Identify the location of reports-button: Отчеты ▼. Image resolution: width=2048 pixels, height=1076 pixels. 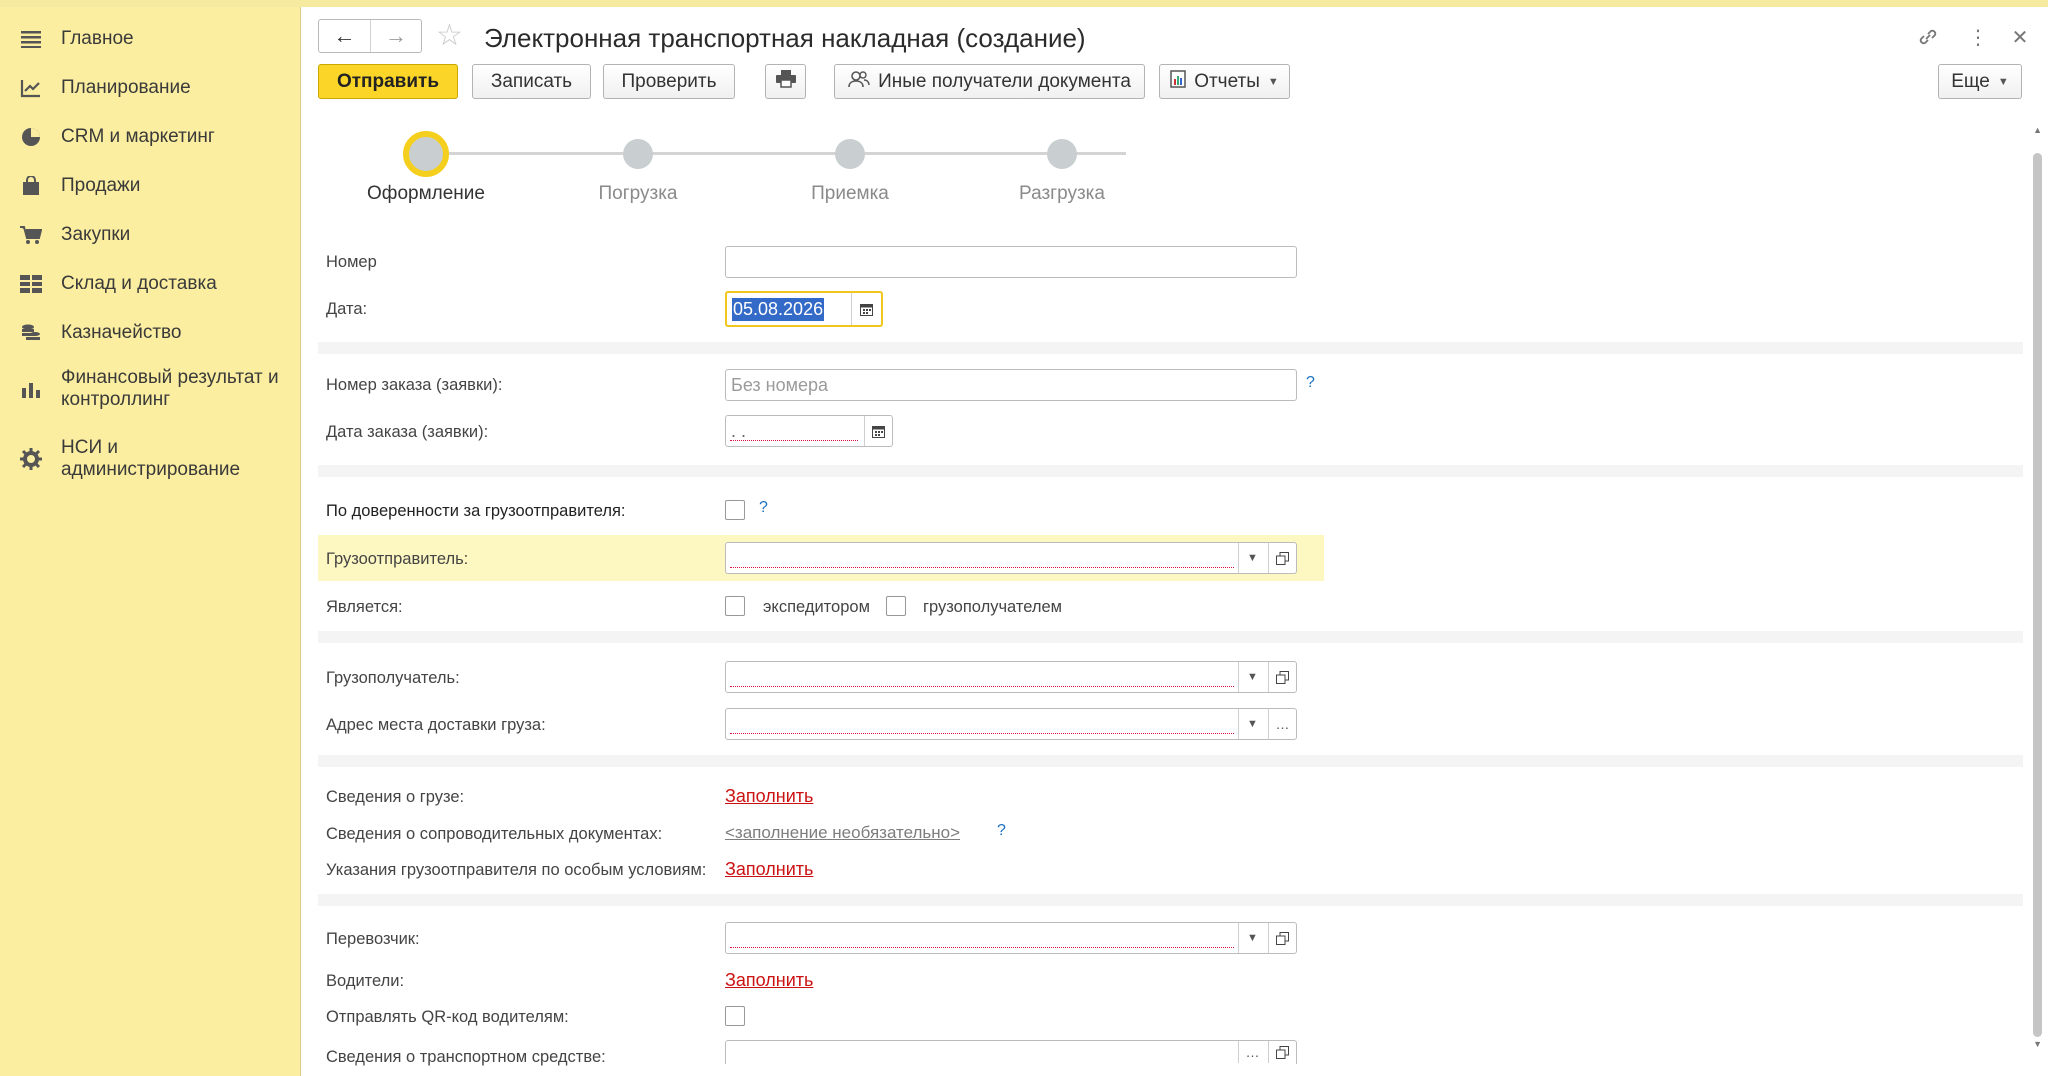
(1224, 81).